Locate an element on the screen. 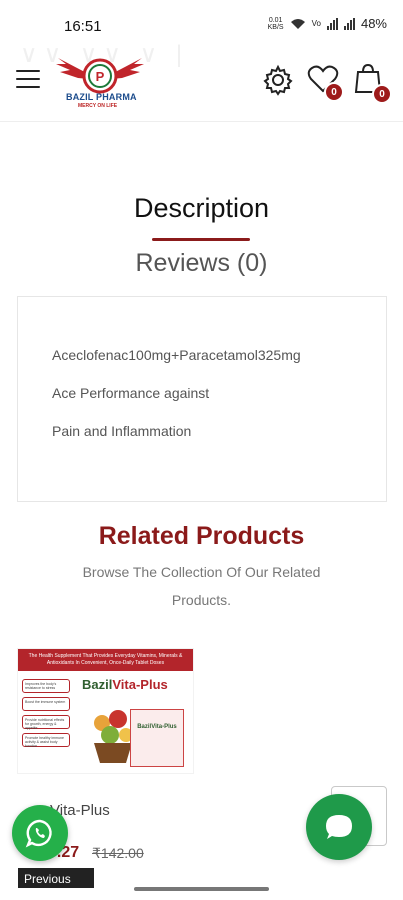 This screenshot has width=403, height=900. logo-name: BAZIL PHARMA is located at coordinates (101, 97).